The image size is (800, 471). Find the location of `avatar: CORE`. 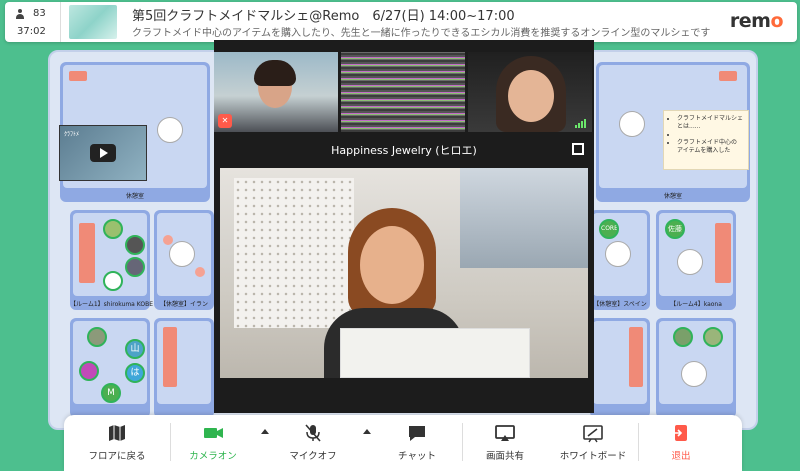

avatar: CORE is located at coordinates (609, 229).